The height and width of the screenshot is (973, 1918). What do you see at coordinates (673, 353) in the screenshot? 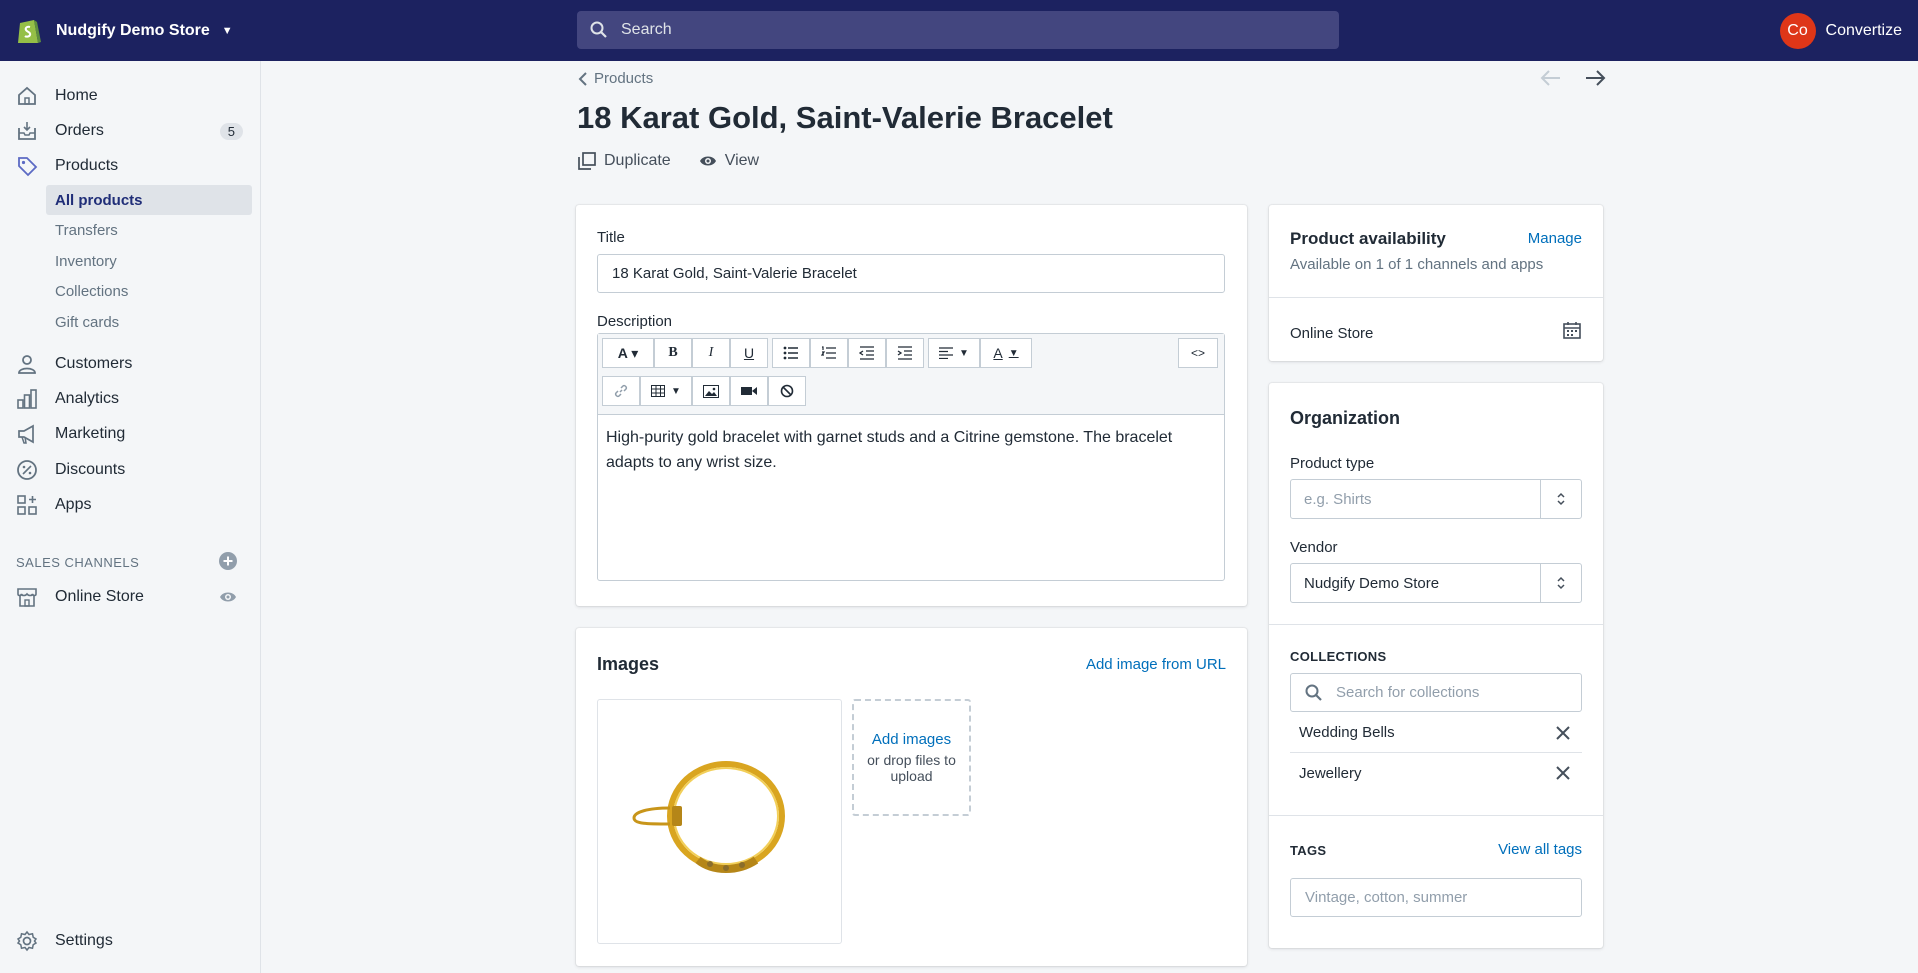
I see `bold-button: B` at bounding box center [673, 353].